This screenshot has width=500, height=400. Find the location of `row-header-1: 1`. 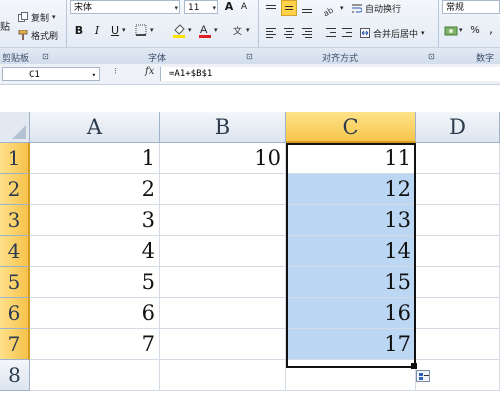

row-header-1: 1 is located at coordinates (15, 158).